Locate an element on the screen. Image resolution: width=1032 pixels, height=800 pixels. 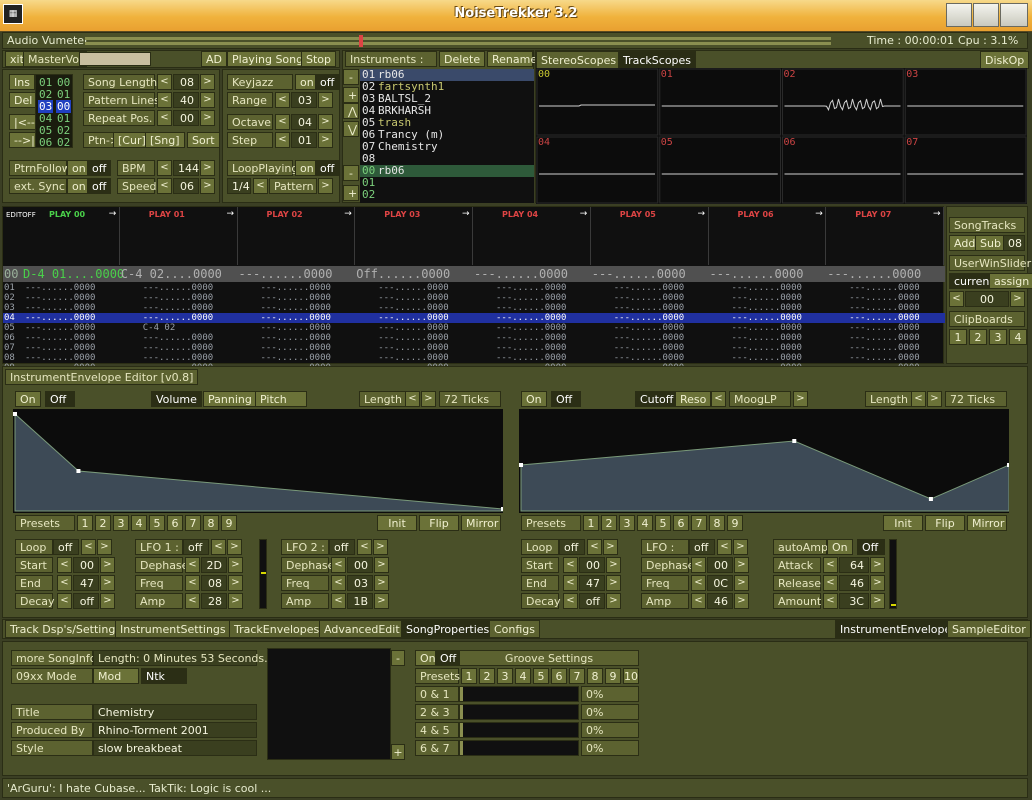
range-dec: < is located at coordinates (282, 100).